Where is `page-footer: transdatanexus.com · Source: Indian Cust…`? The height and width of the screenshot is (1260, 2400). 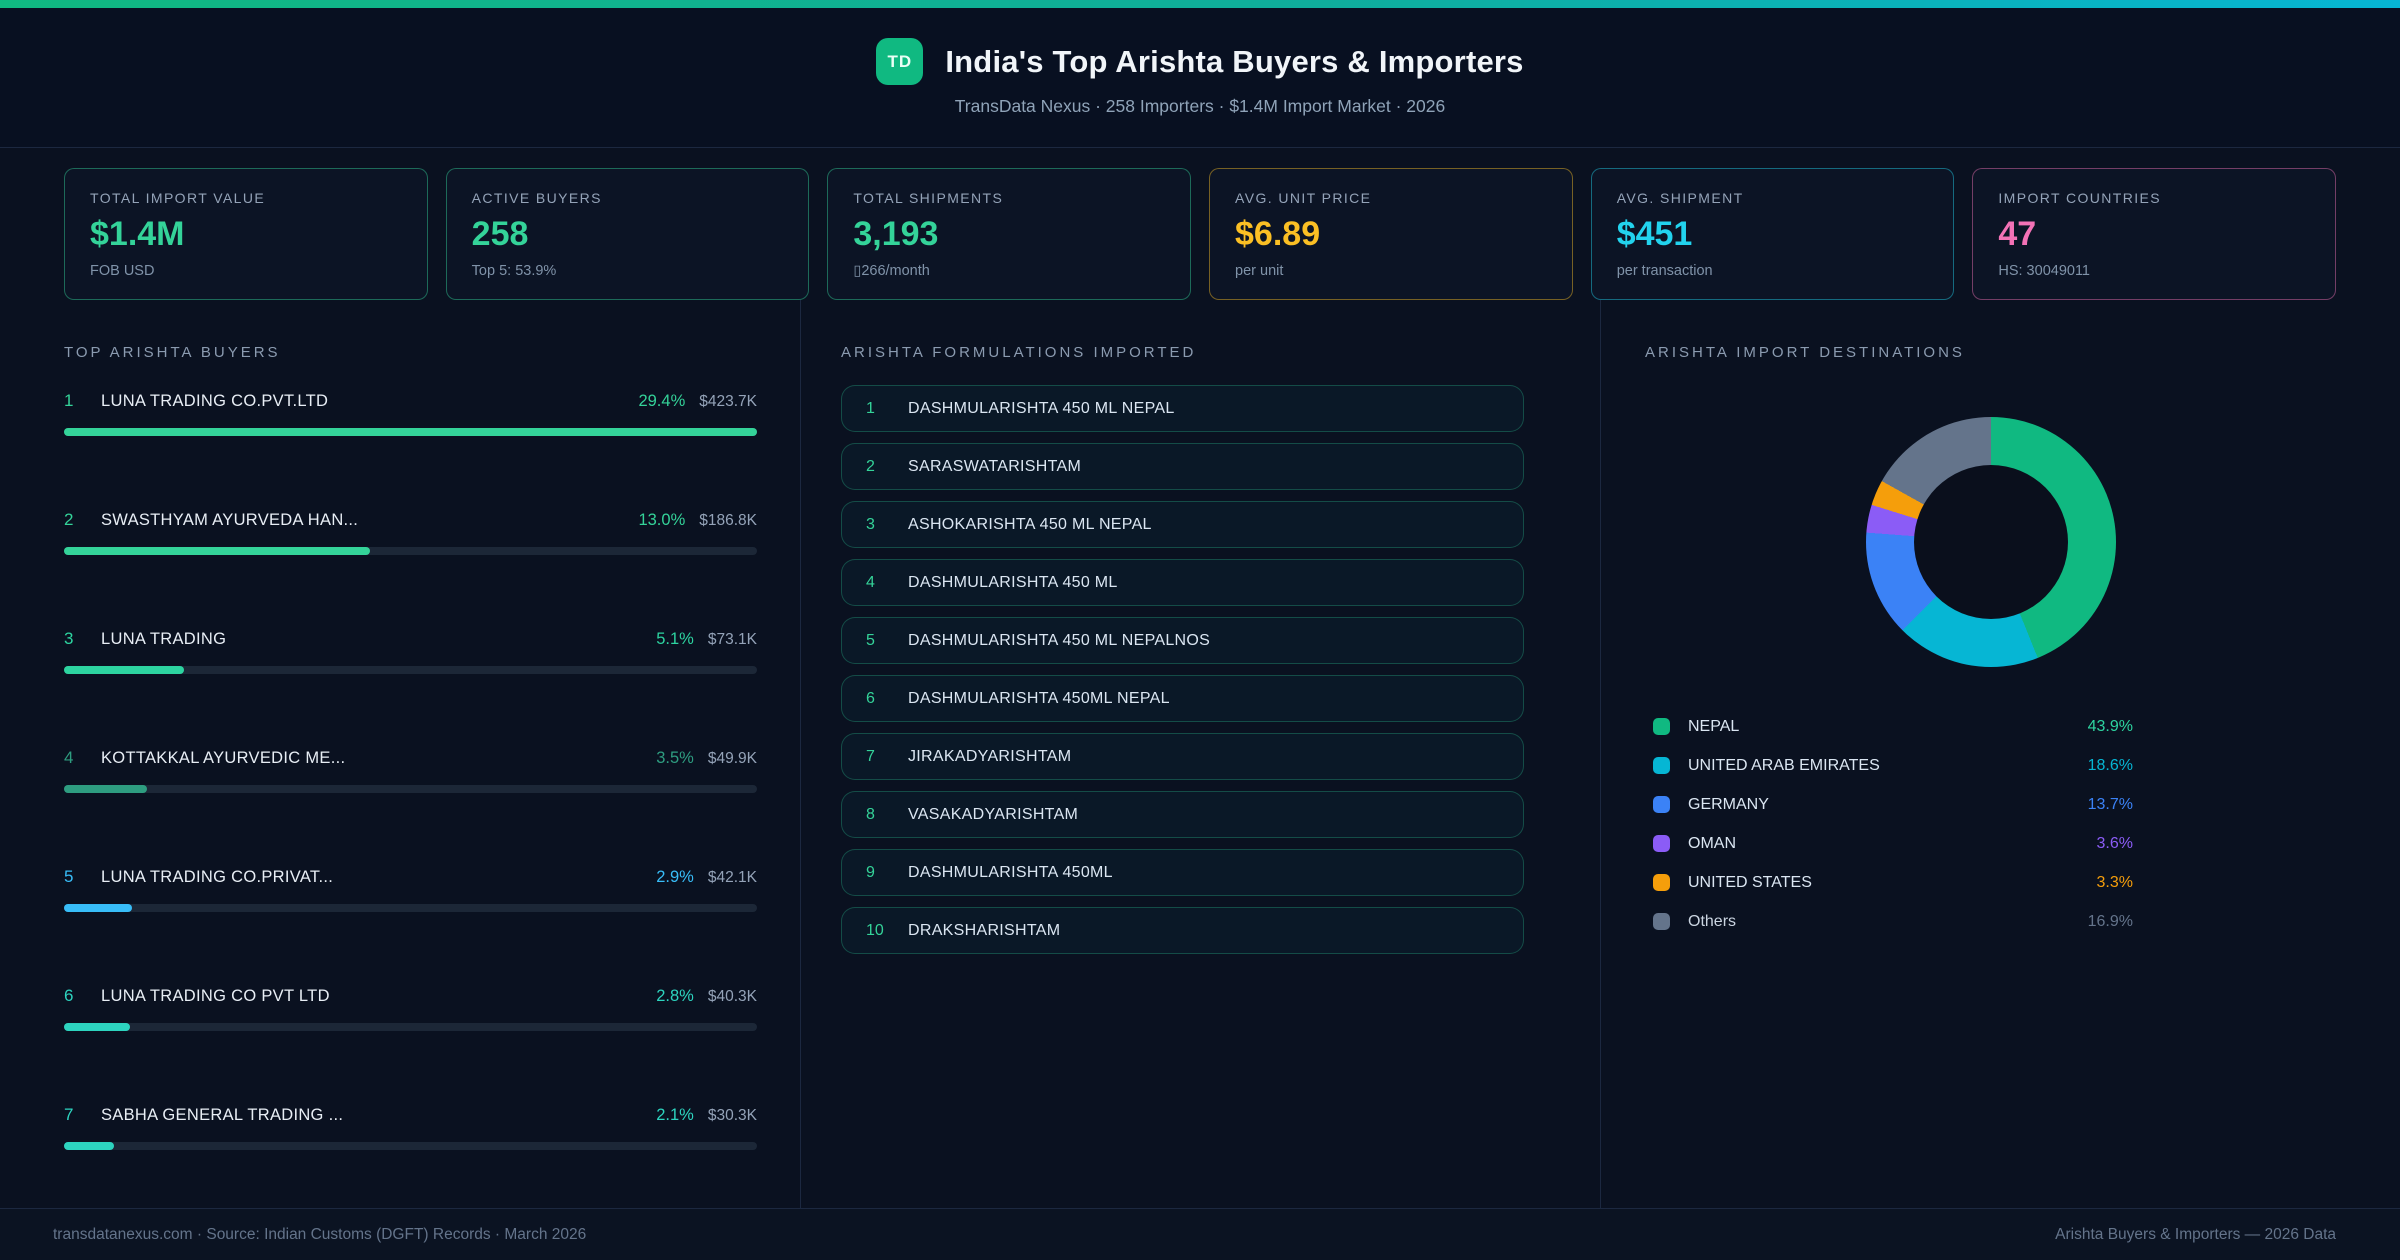
page-footer: transdatanexus.com · Source: Indian Cust… is located at coordinates (1200, 1234).